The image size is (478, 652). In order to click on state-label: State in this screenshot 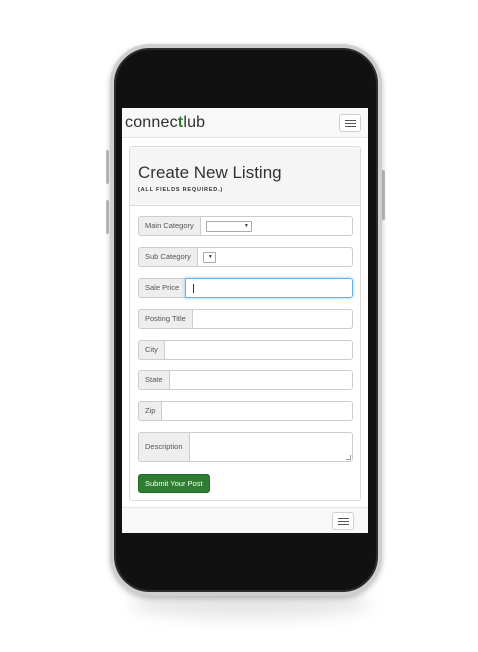, I will do `click(153, 380)`.